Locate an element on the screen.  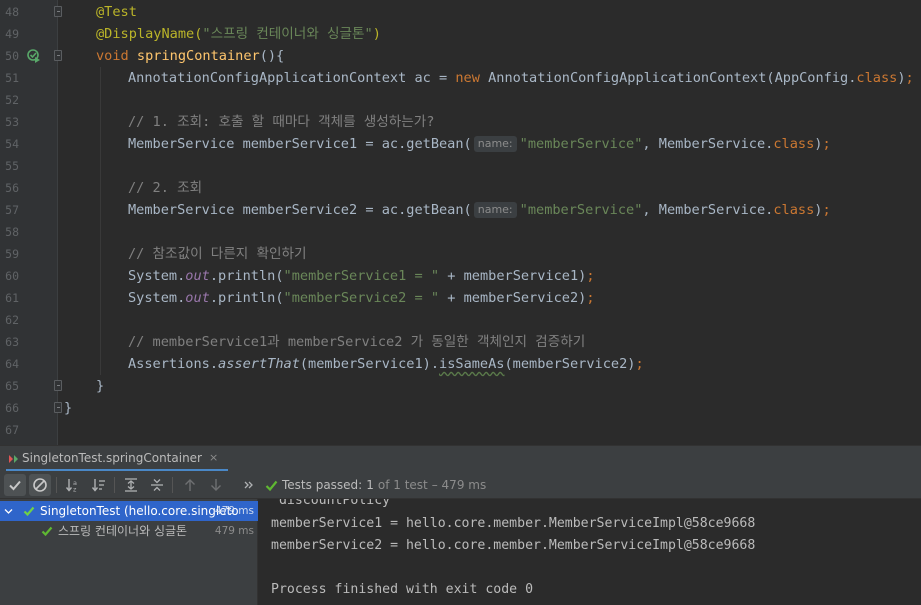
chevron-down-icon is located at coordinates (8, 511).